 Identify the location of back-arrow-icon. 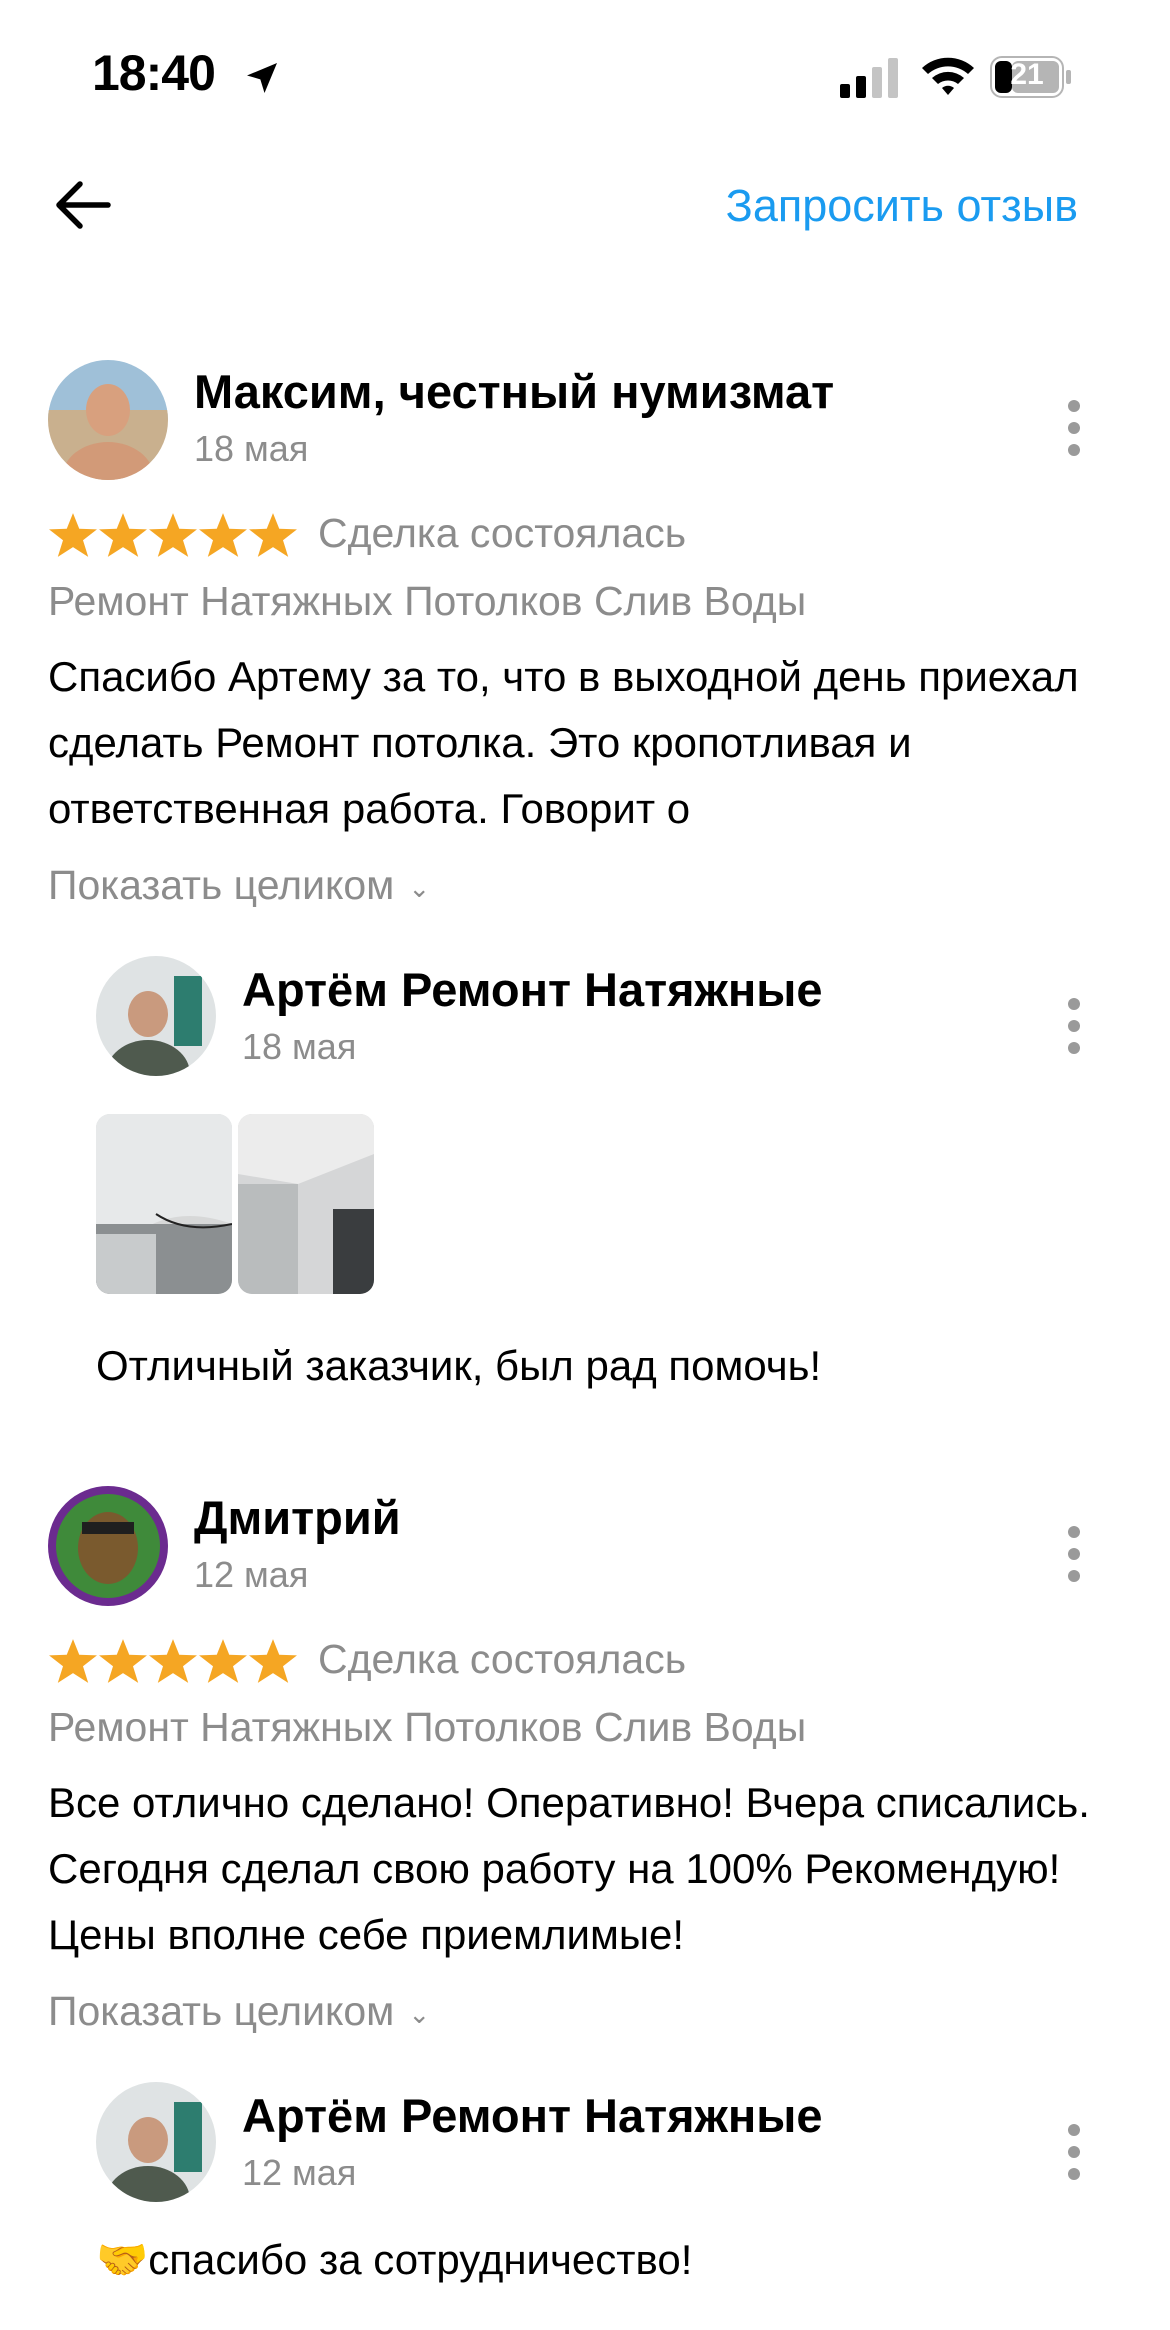
(83, 205).